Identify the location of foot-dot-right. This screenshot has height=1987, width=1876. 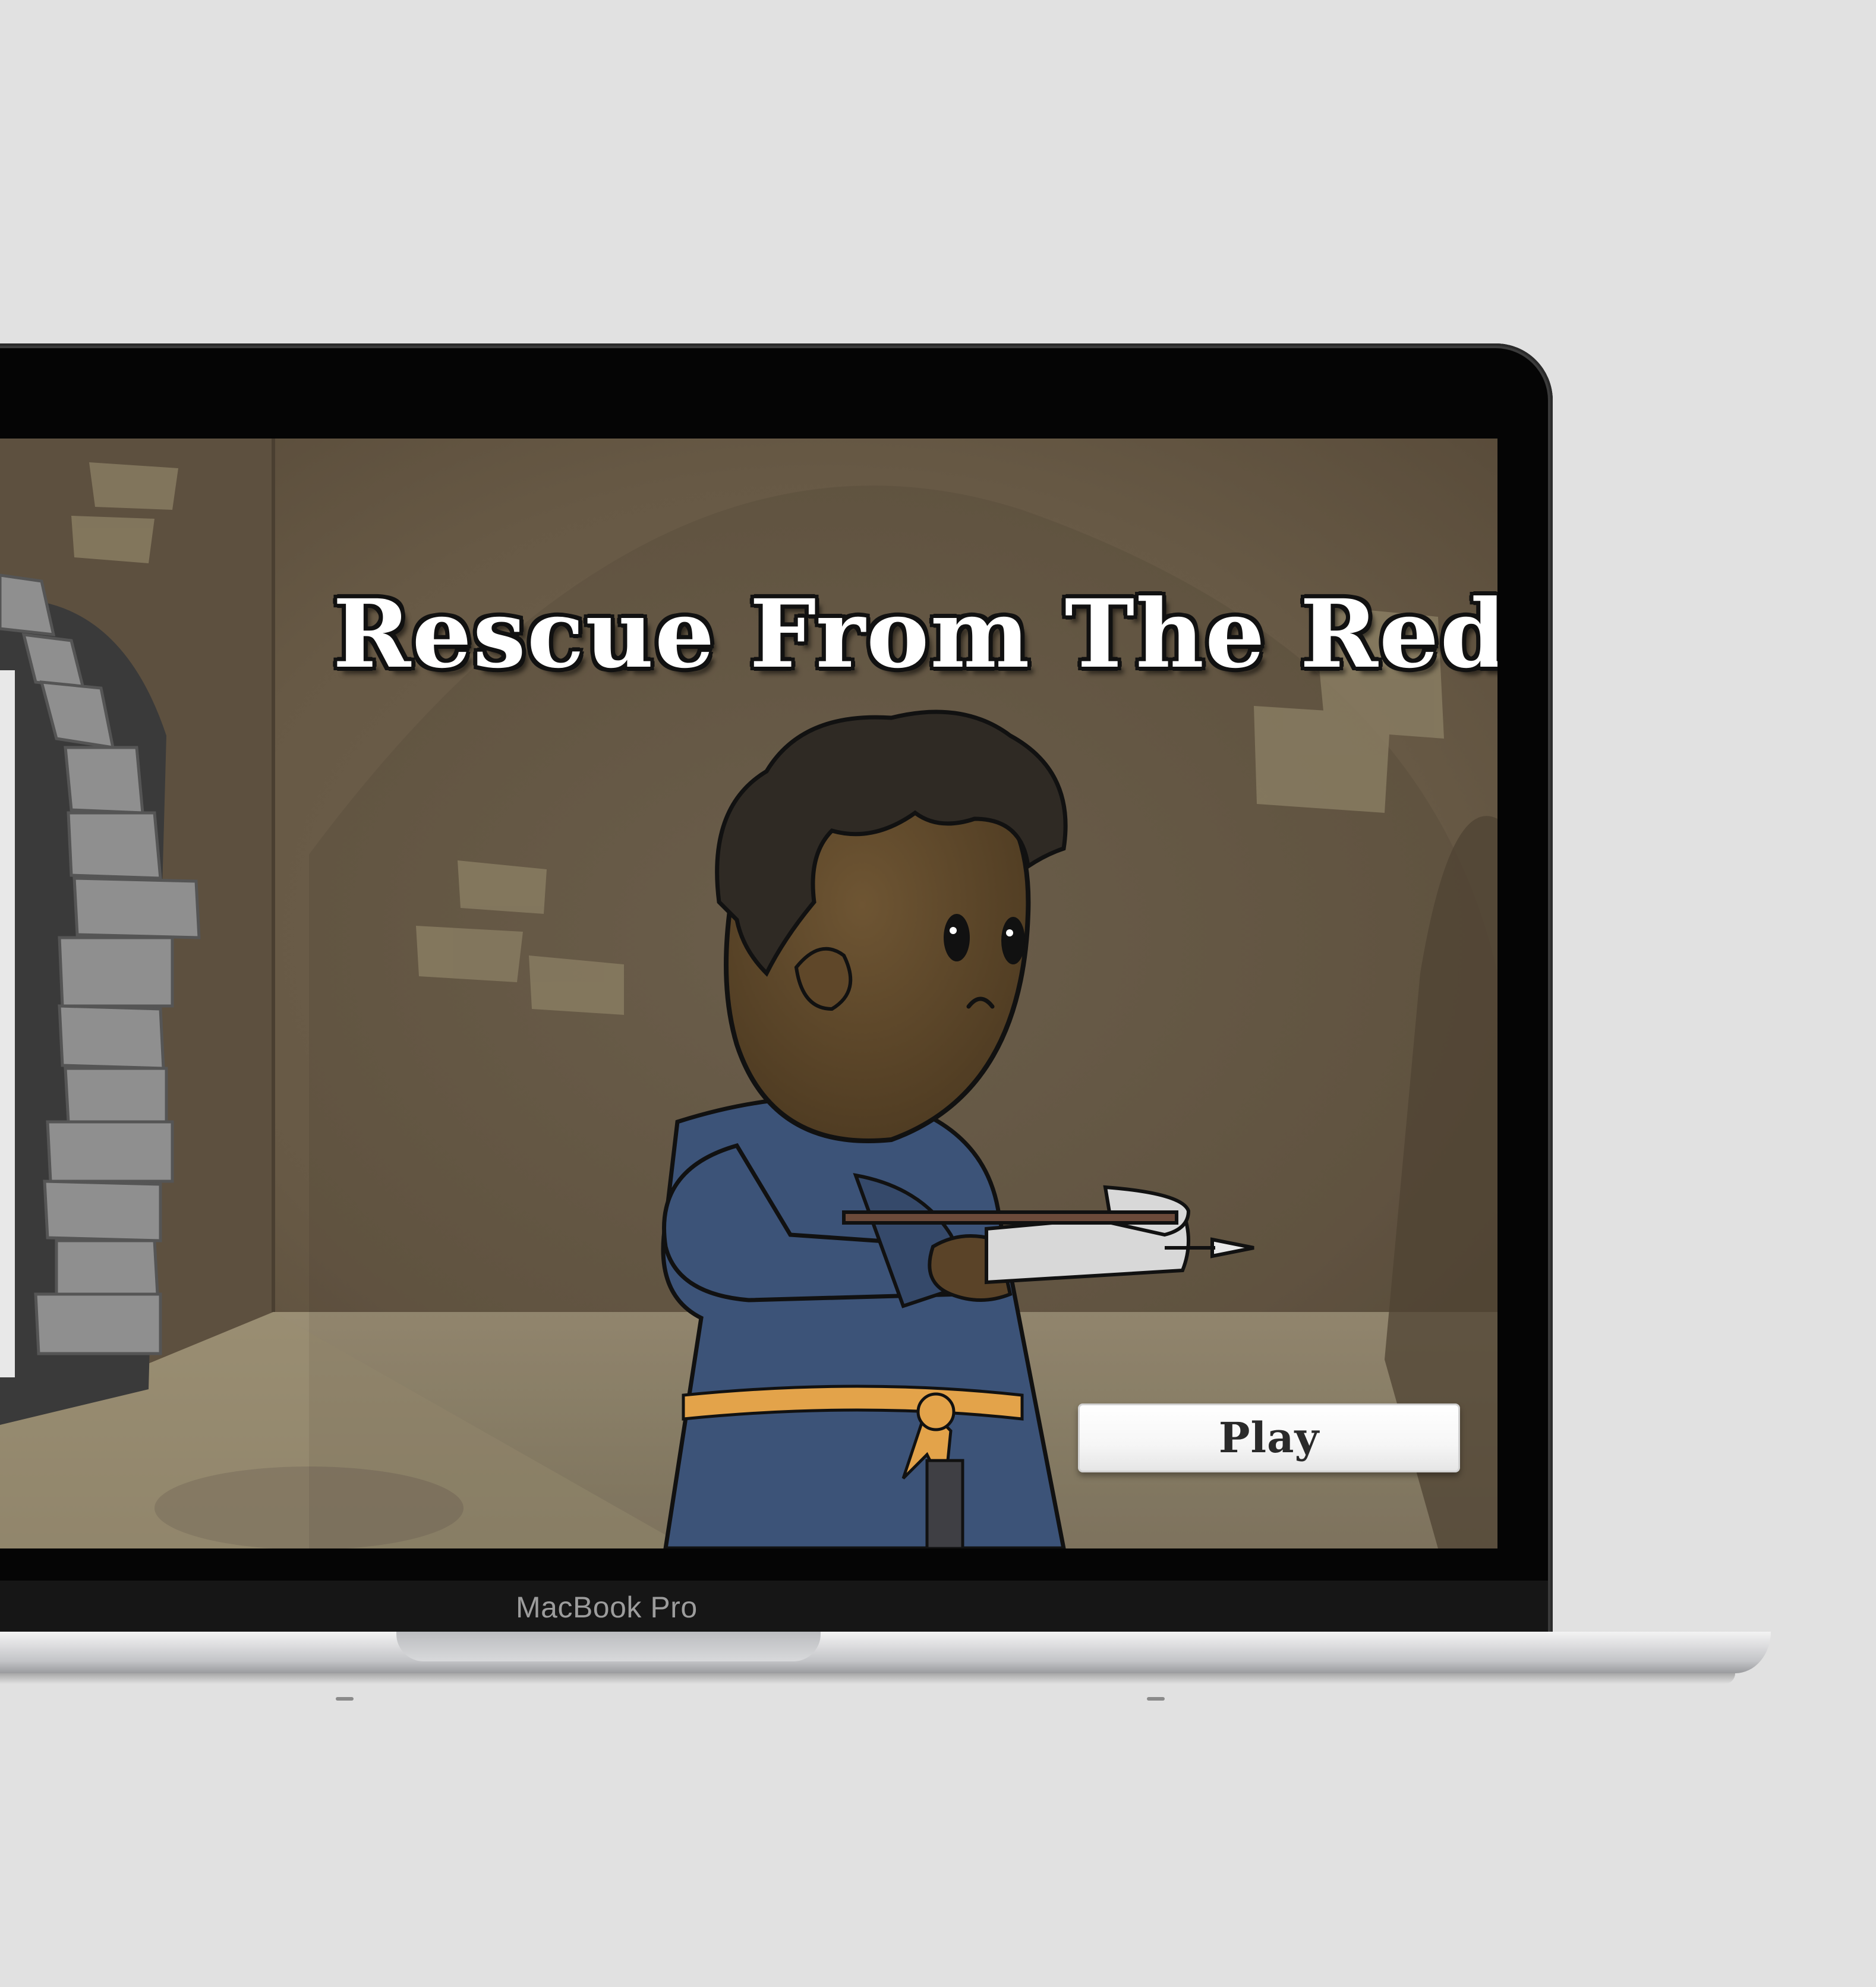
(1156, 1699).